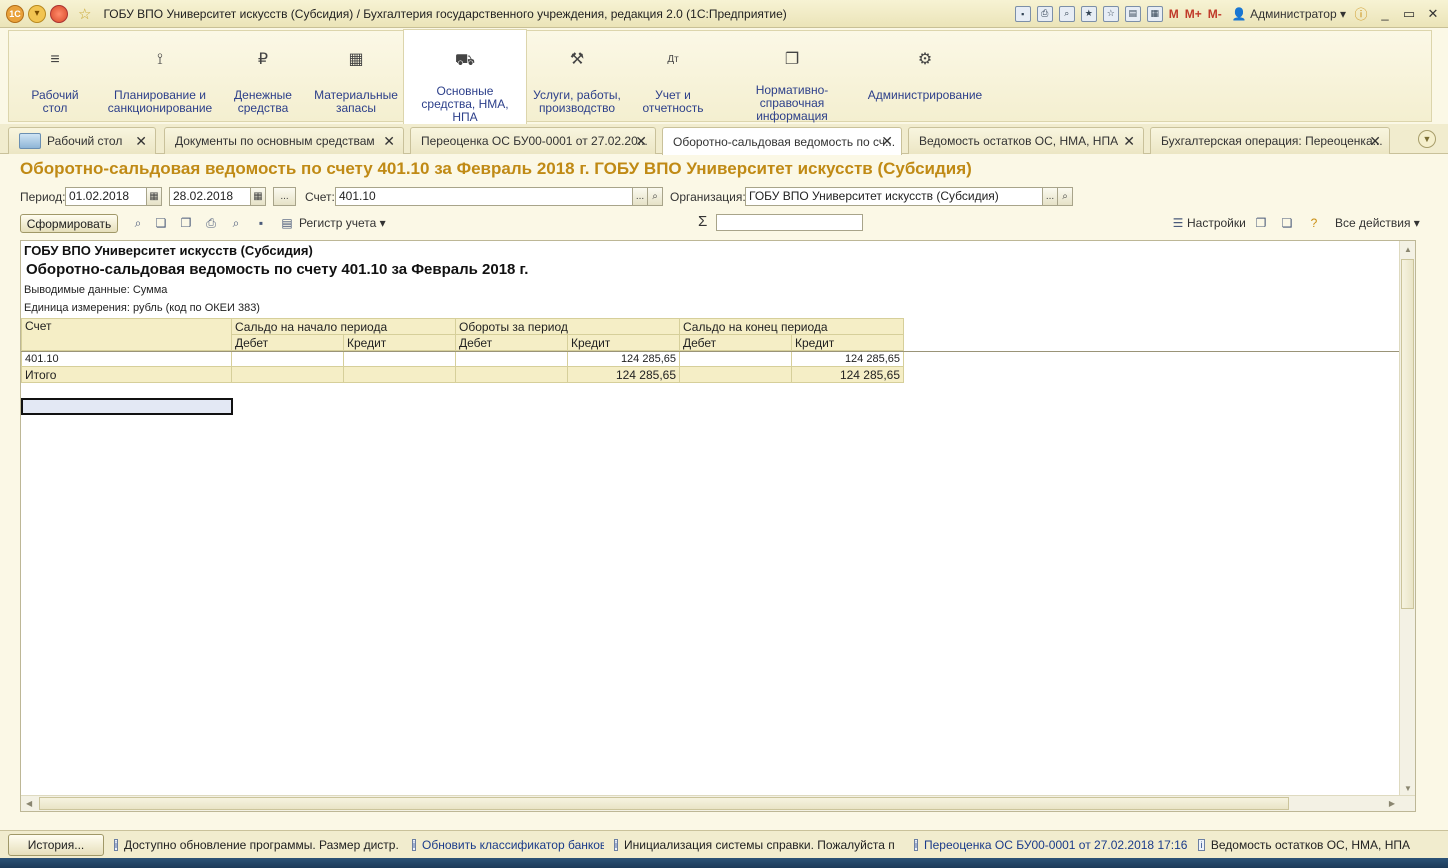 Image resolution: width=1448 pixels, height=868 pixels. I want to click on section-planning: ⟟ Планирование и санкционирование, so click(160, 77).